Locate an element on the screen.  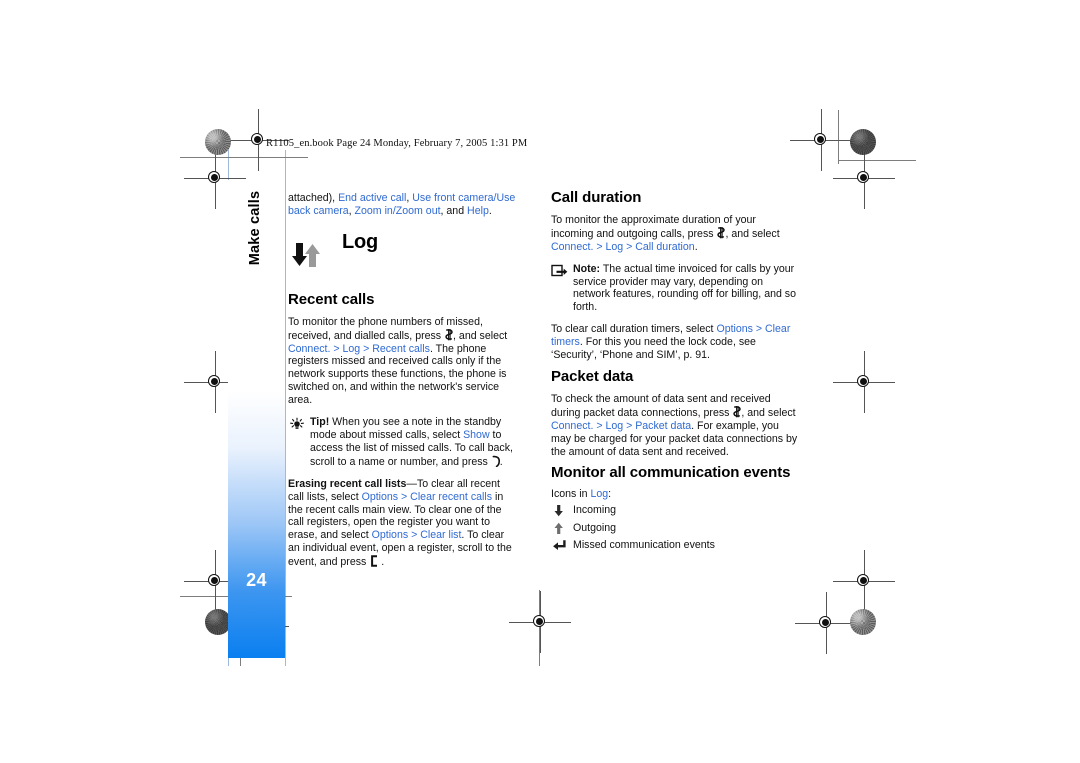
call-key-icon is located at coordinates (495, 461).